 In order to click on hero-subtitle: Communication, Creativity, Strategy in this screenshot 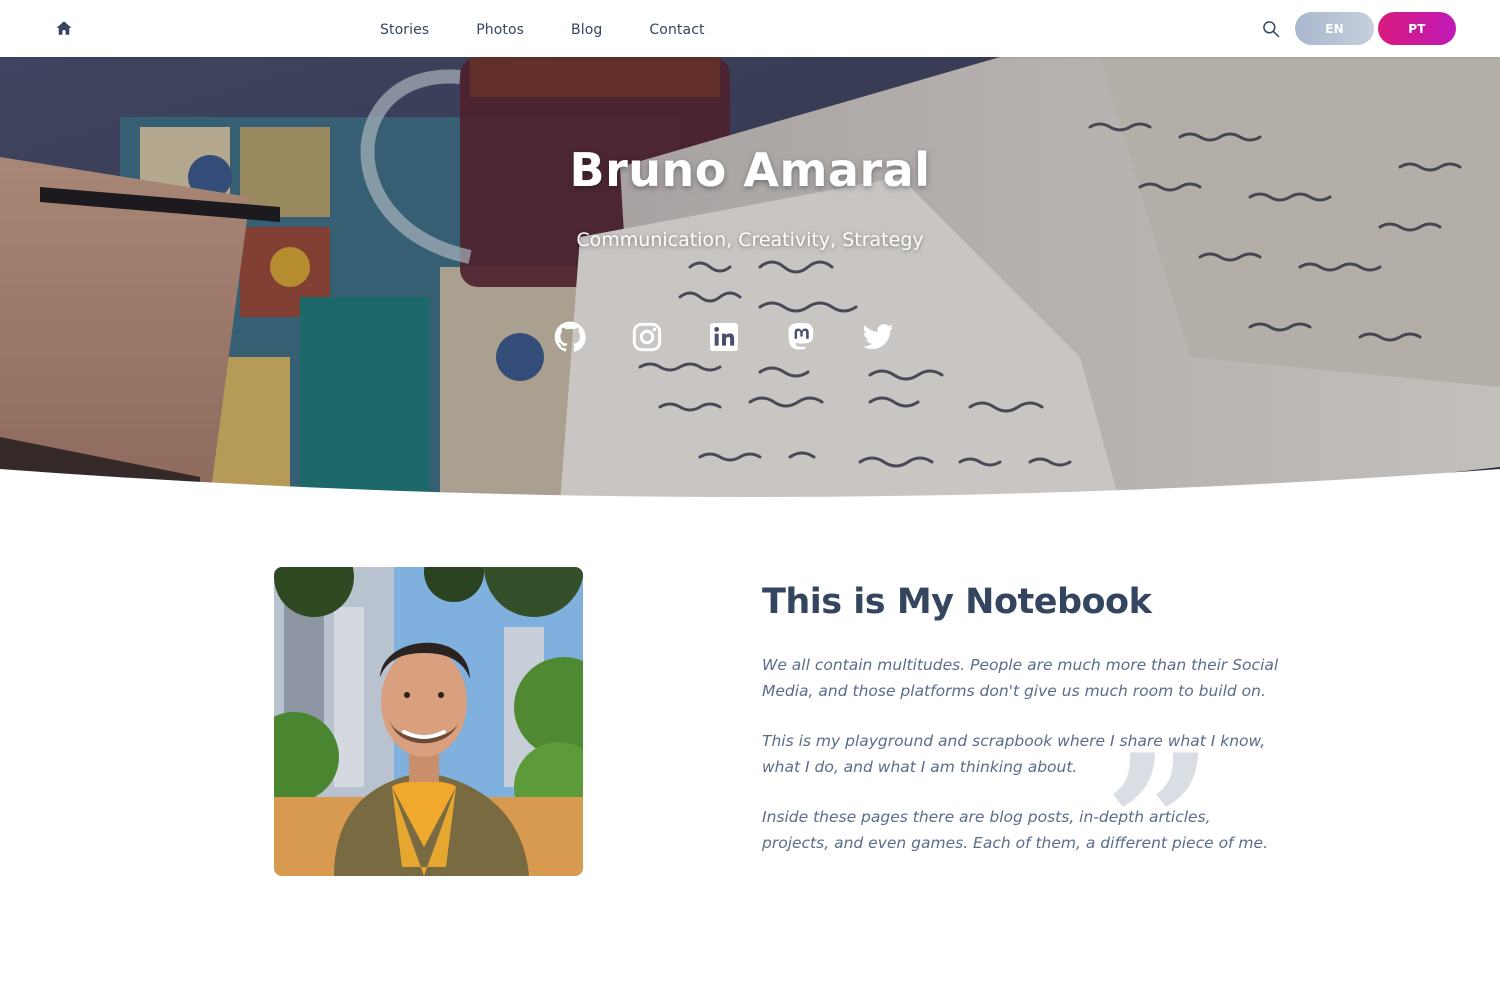, I will do `click(750, 240)`.